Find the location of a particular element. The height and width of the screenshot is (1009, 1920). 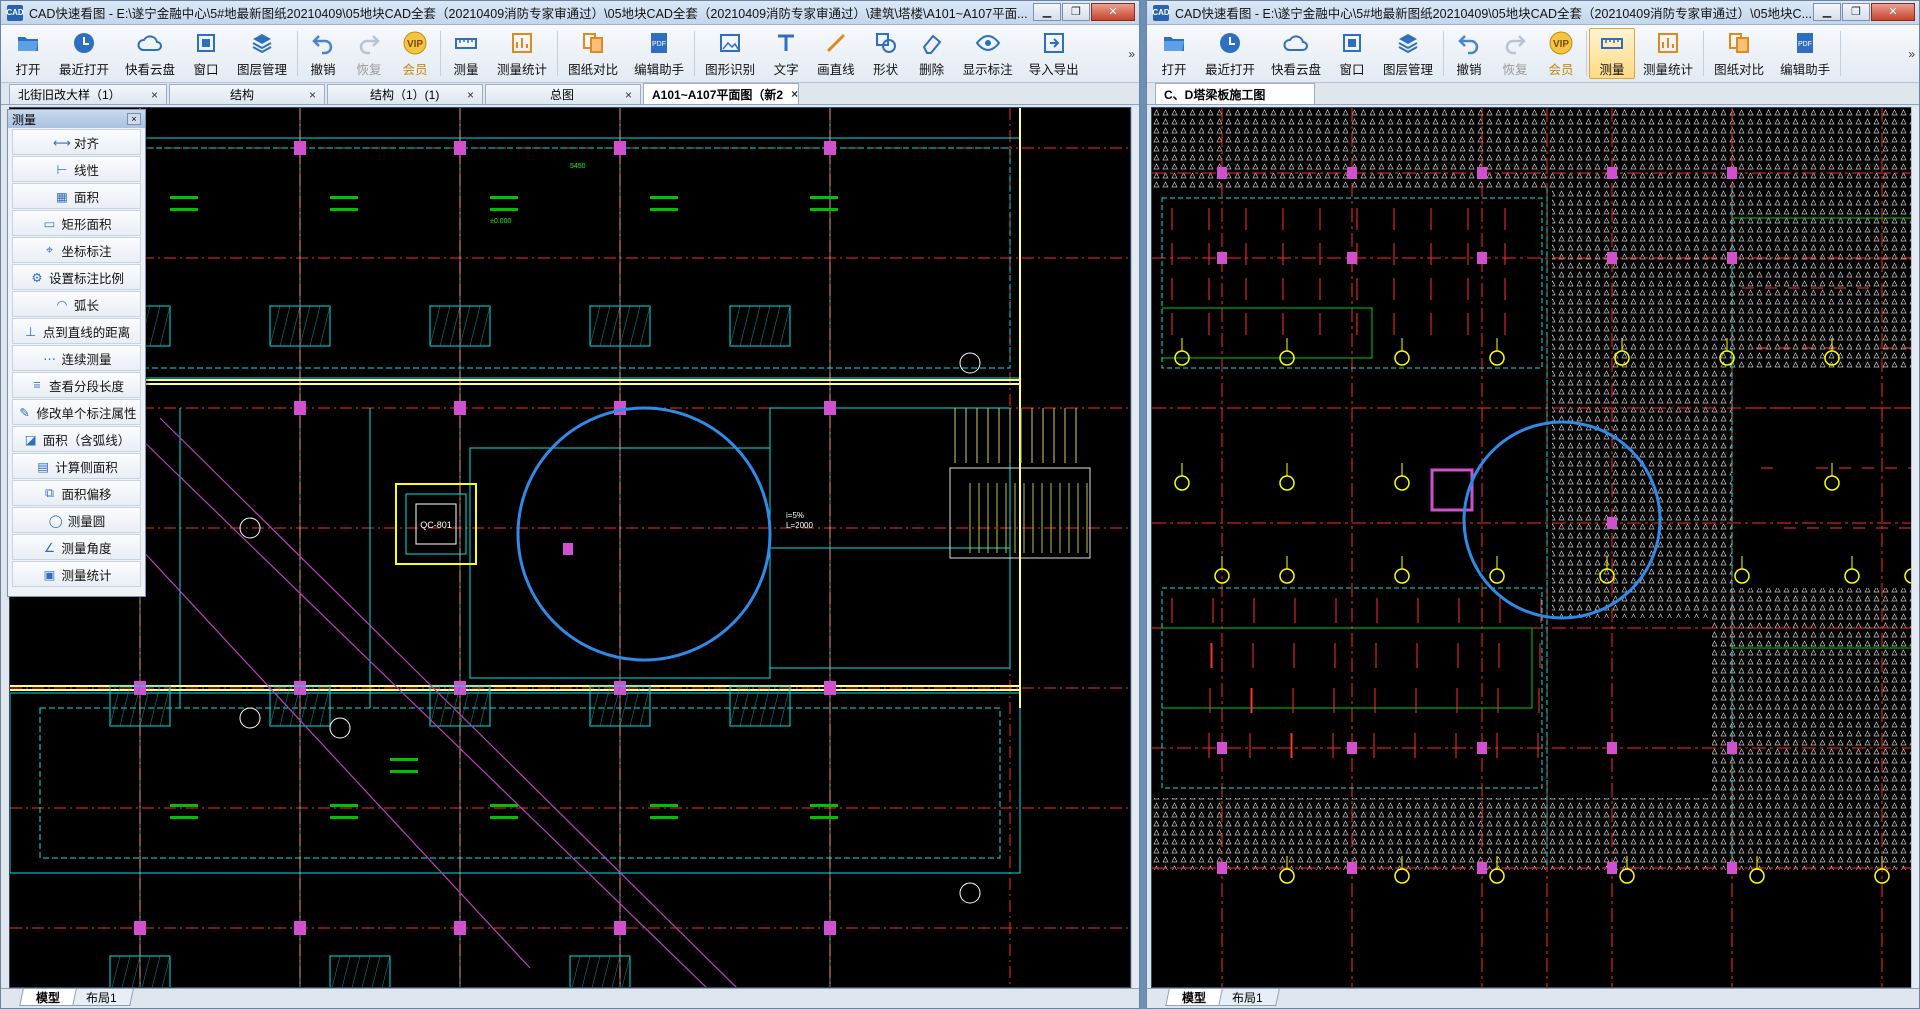

tab-document: 总图 × is located at coordinates (563, 94).